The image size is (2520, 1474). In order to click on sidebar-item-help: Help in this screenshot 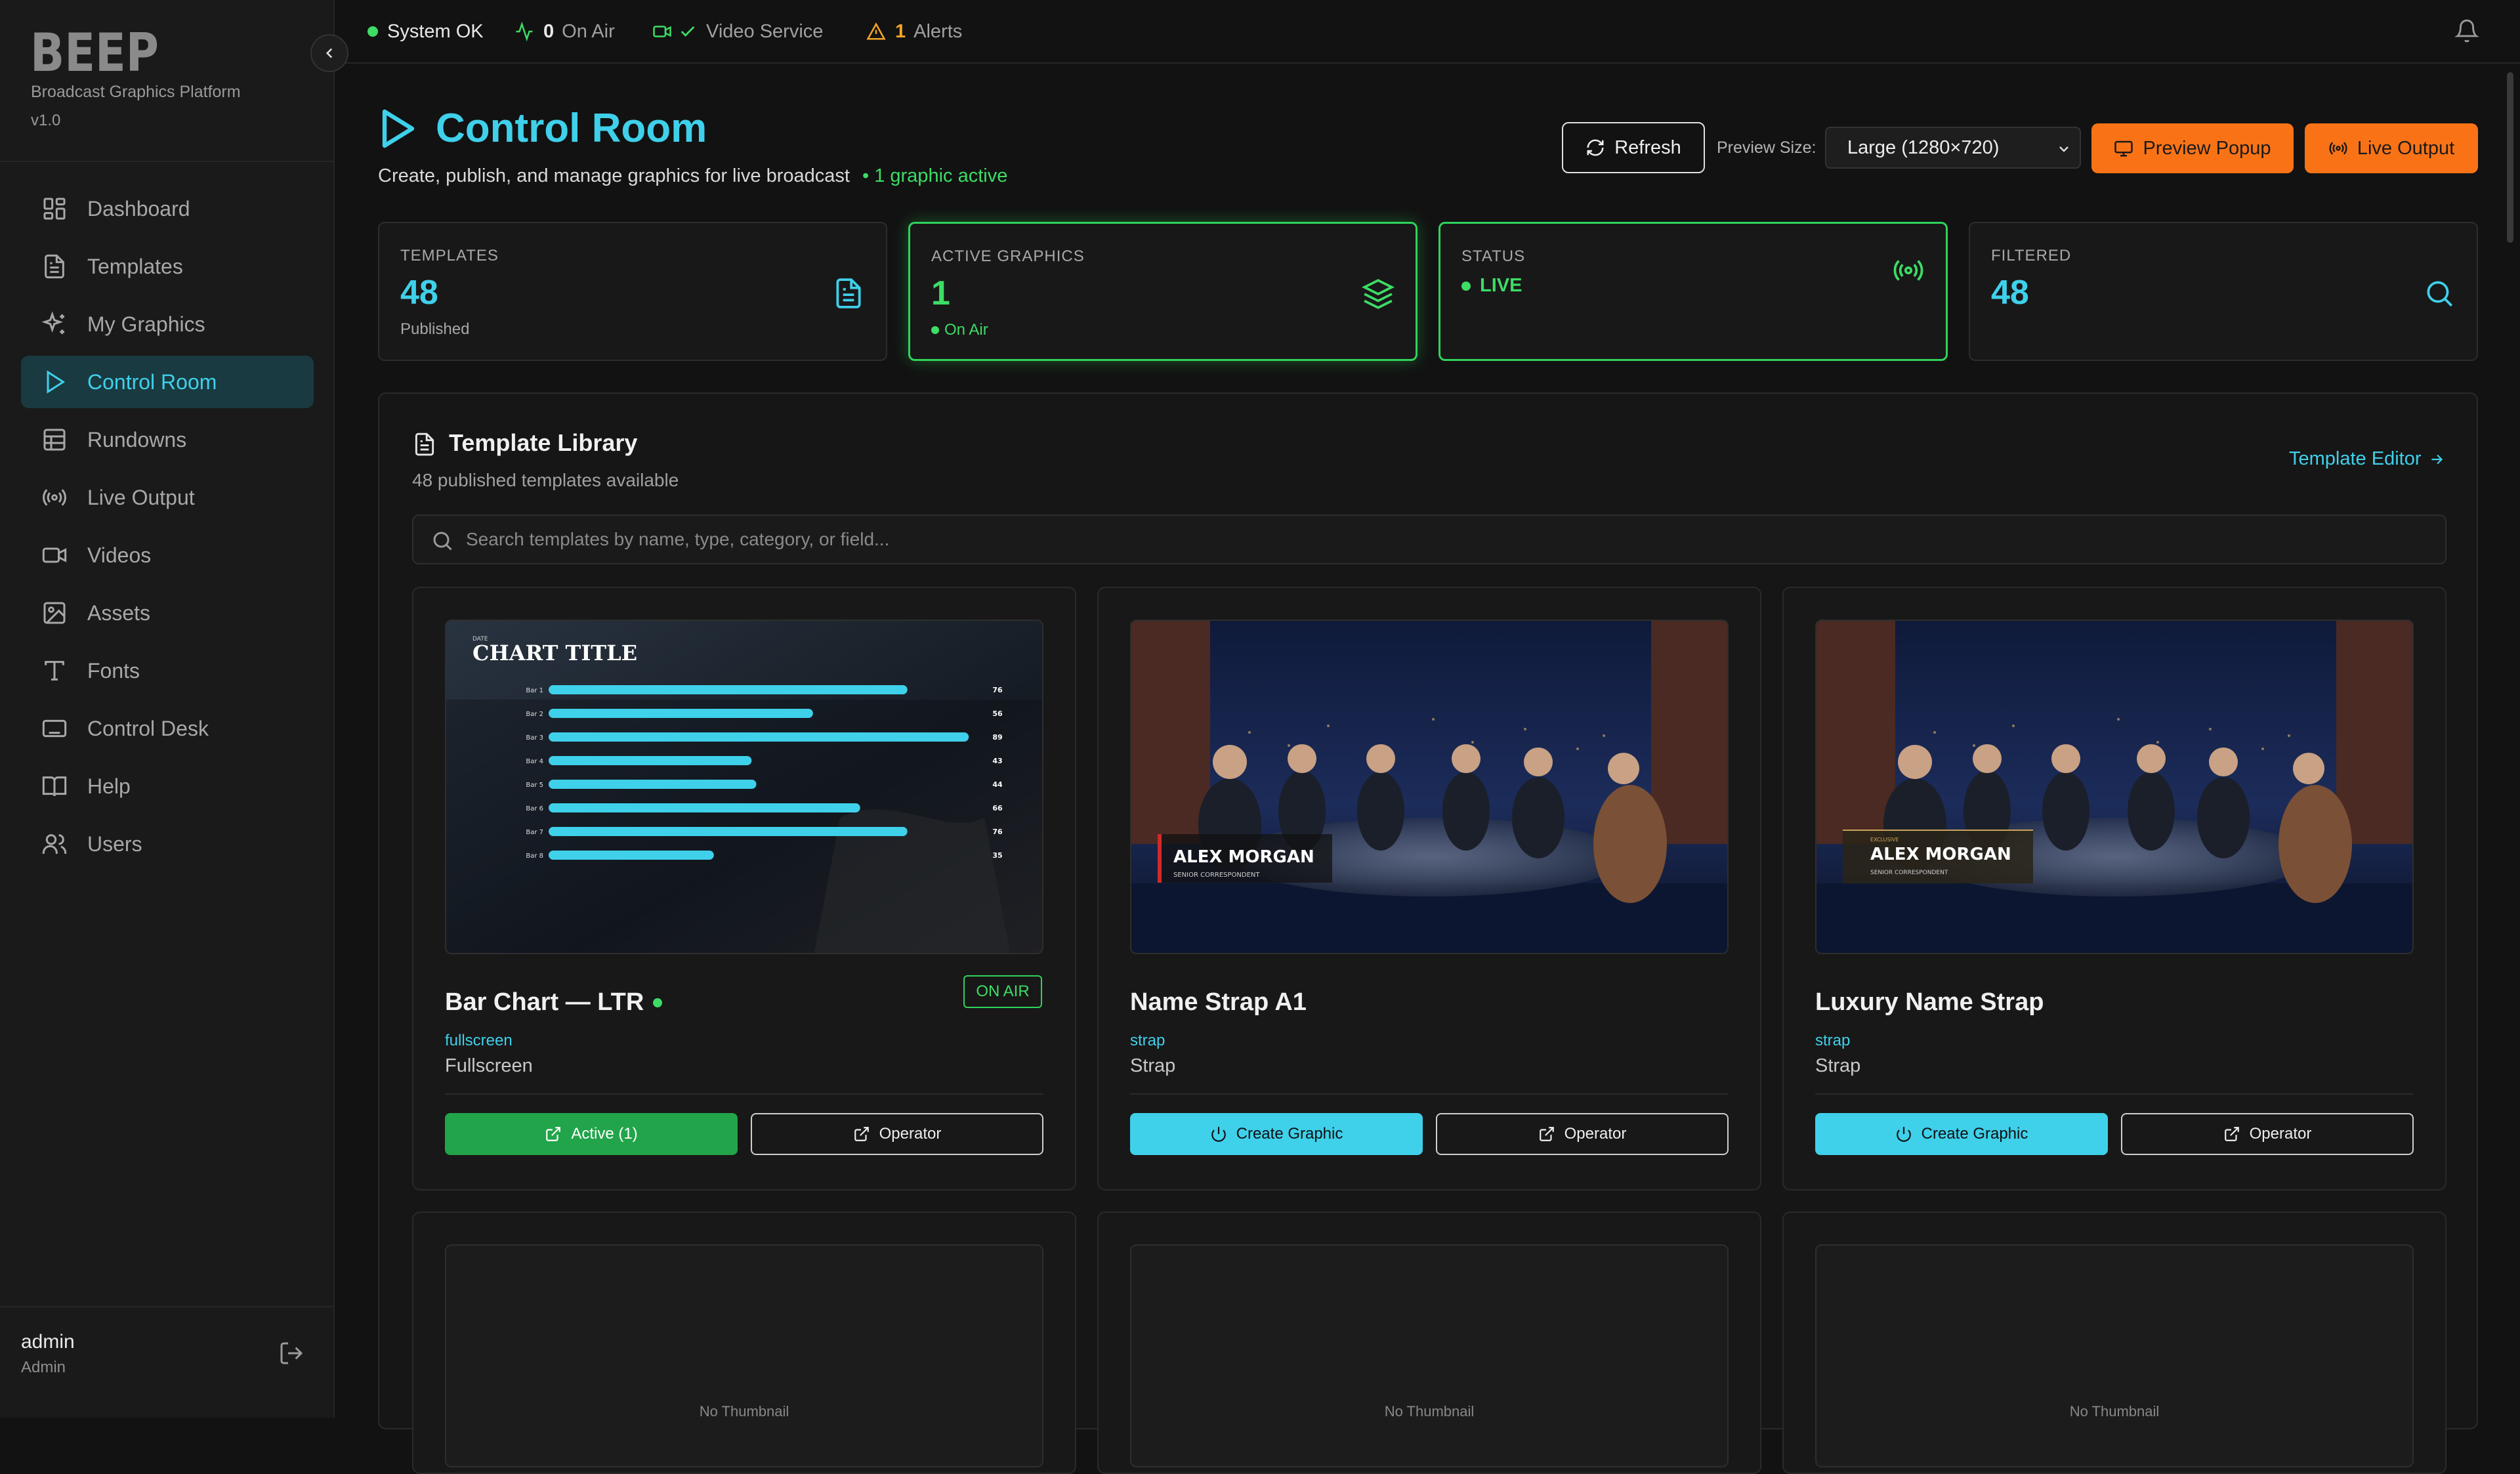, I will do `click(167, 786)`.